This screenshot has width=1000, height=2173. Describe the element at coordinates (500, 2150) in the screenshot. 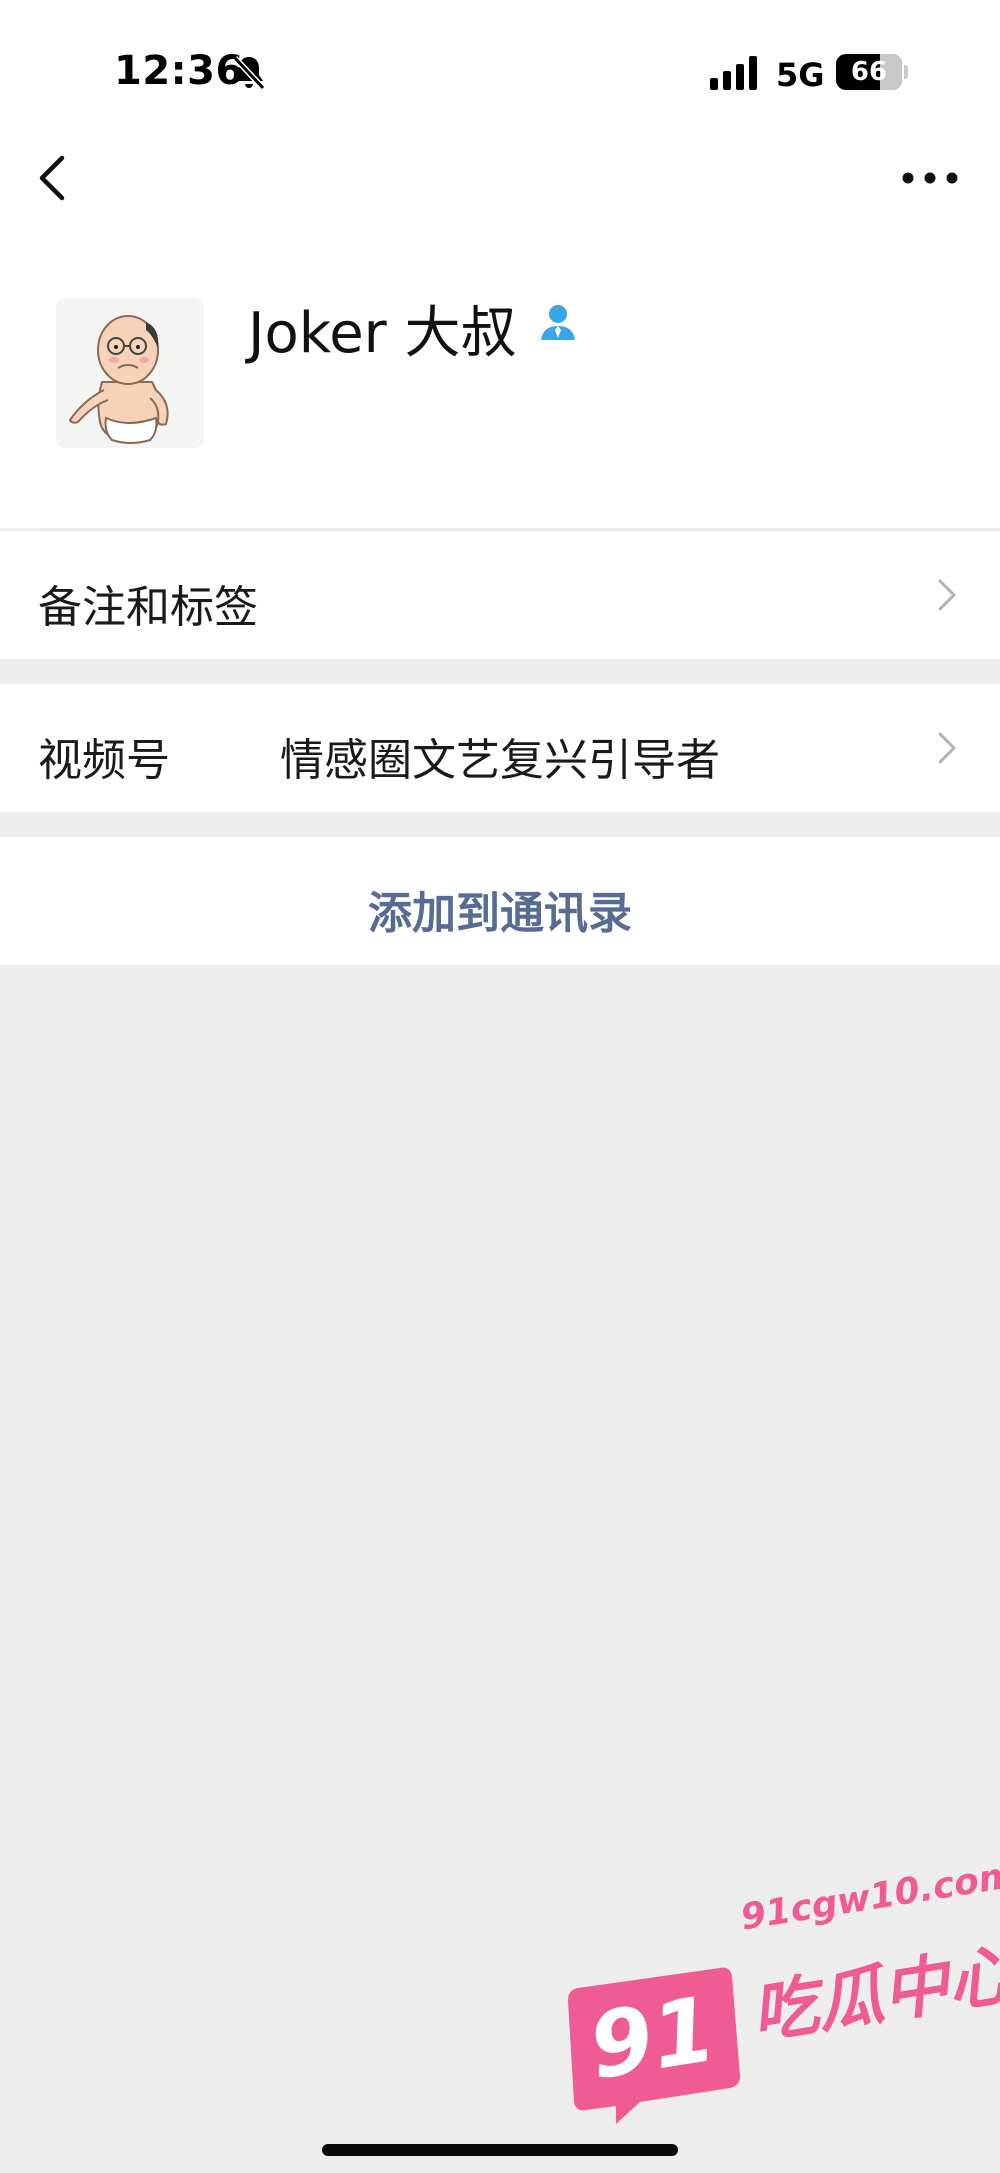

I see `home-indicator` at that location.